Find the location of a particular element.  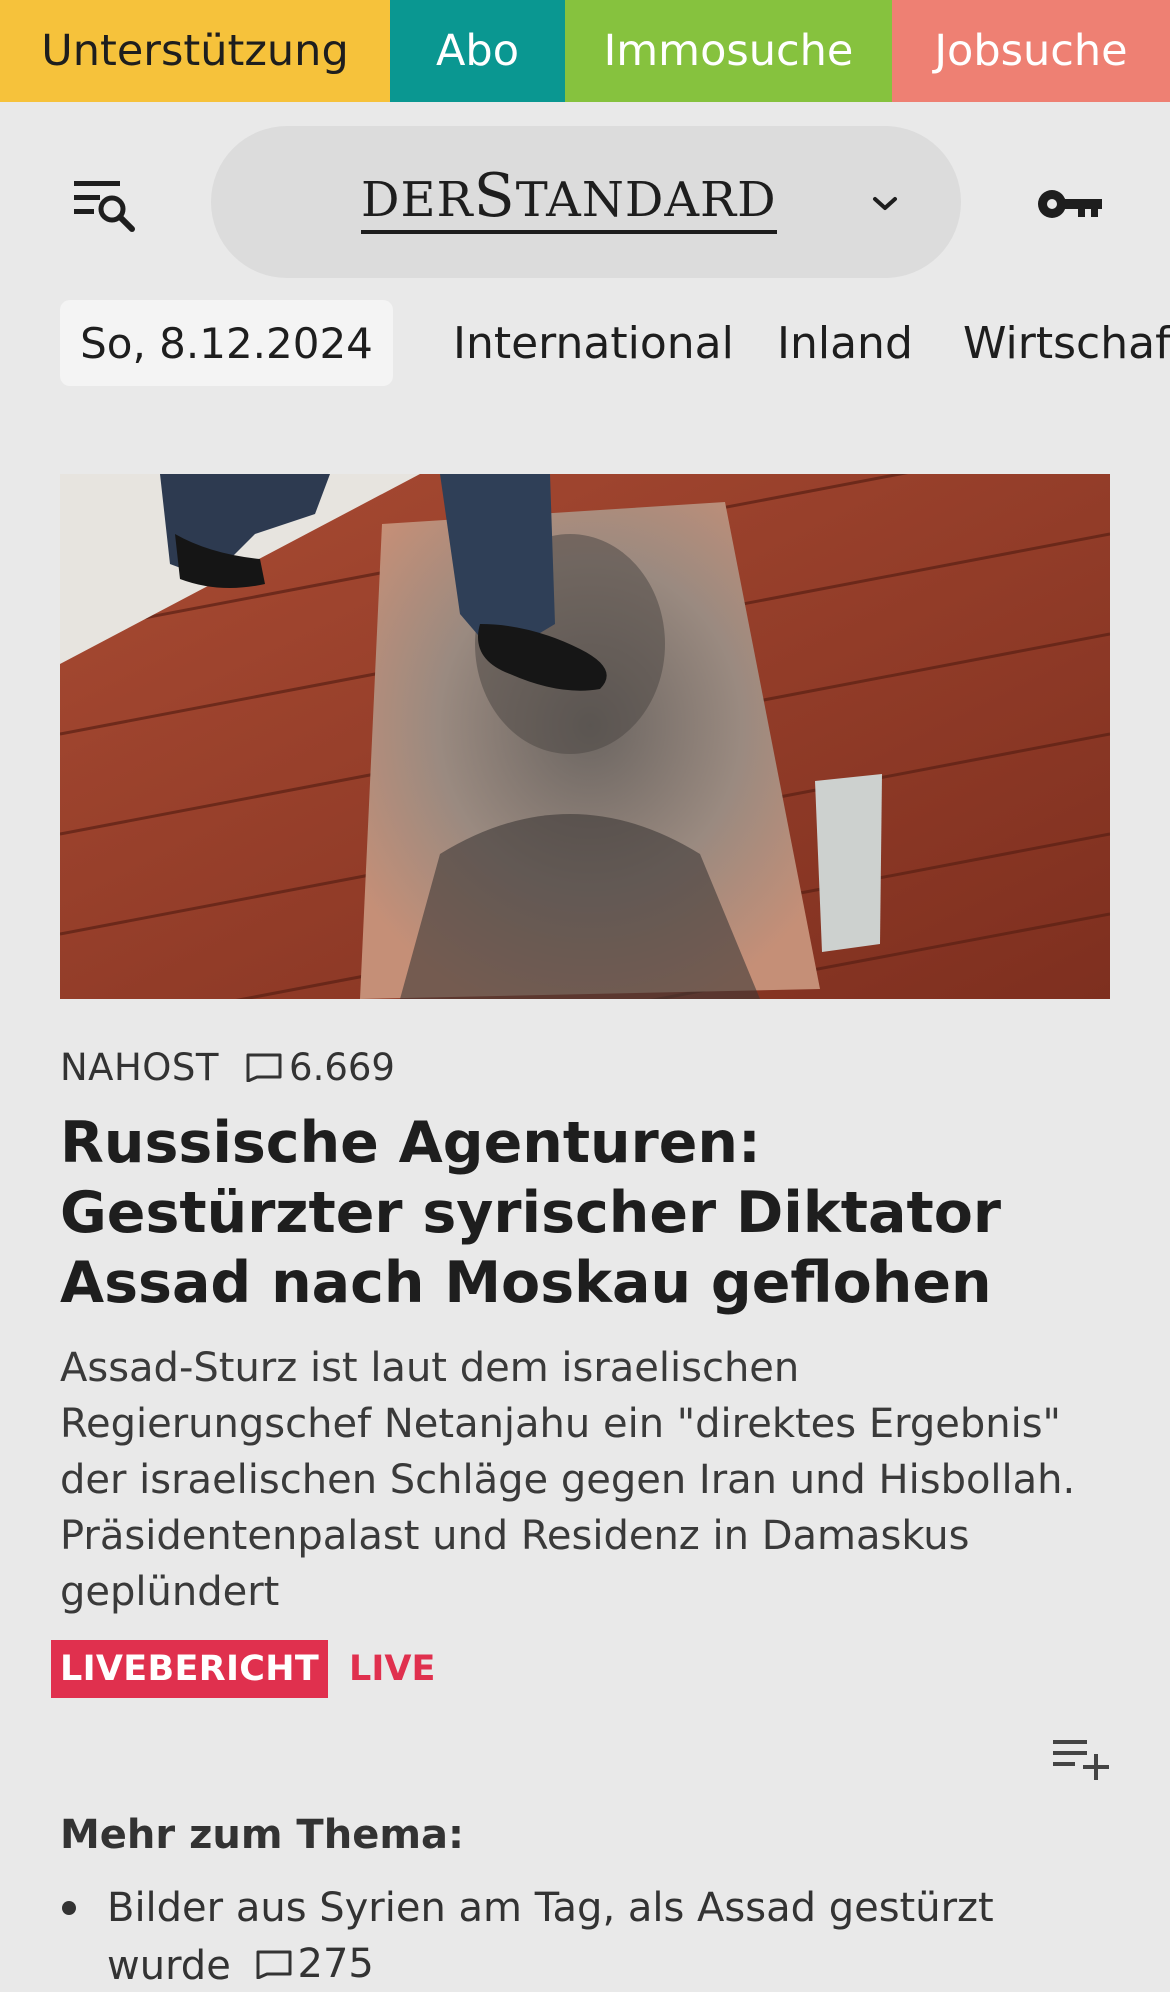

add-to-list-button is located at coordinates (1081, 1758).